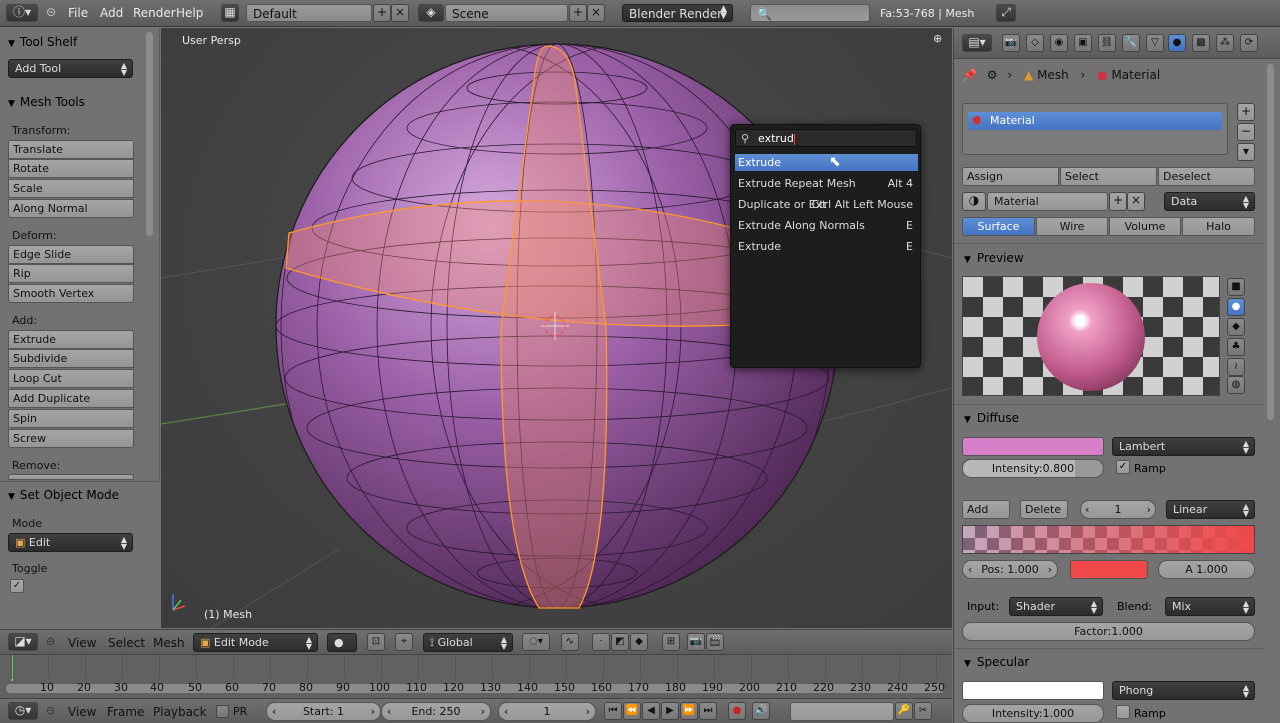 The height and width of the screenshot is (723, 1280). What do you see at coordinates (323, 711) in the screenshot?
I see `start-frame-field: ‹ Start: 1 ›` at bounding box center [323, 711].